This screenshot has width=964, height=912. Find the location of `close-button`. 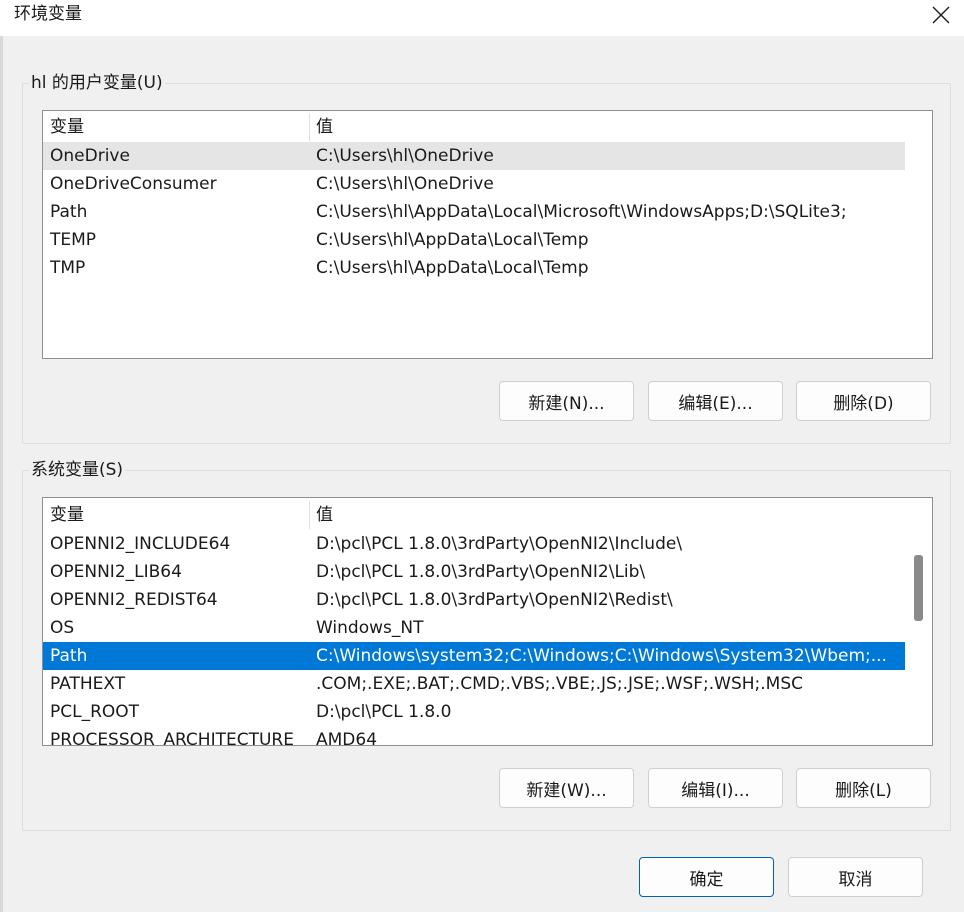

close-button is located at coordinates (941, 15).